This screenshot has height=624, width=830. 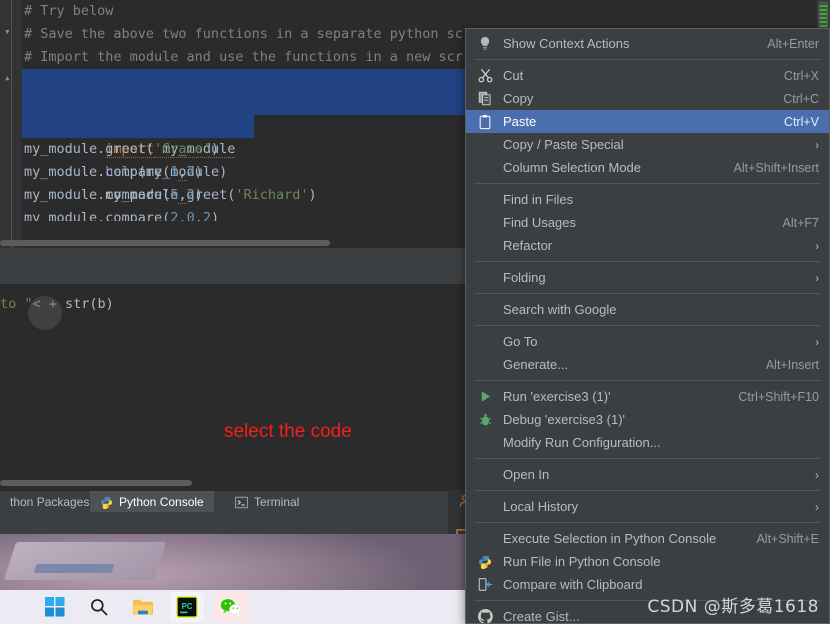 What do you see at coordinates (573, 584) in the screenshot?
I see `menu-item-label: Compare with Clipboard` at bounding box center [573, 584].